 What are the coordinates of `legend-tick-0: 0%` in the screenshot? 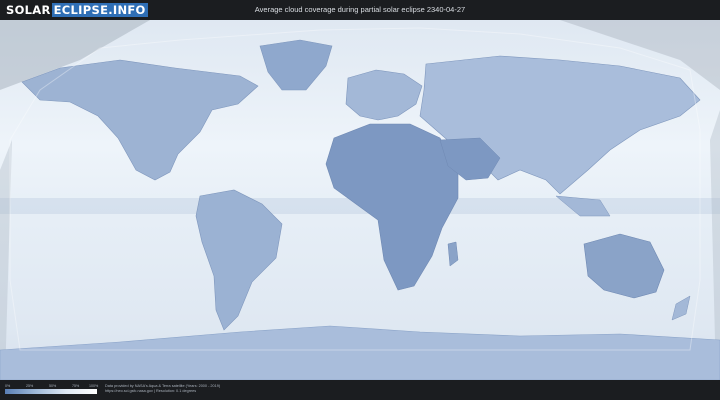 It's located at (8, 386).